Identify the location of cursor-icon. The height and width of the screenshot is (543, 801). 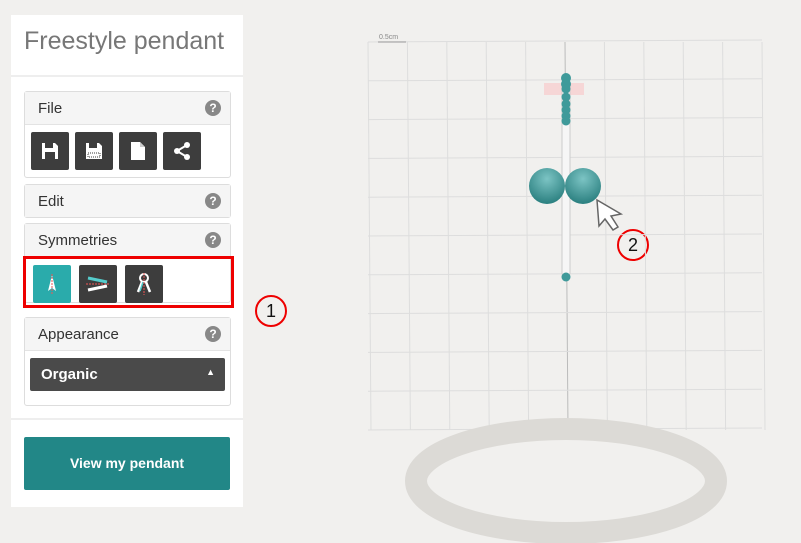
(610, 214).